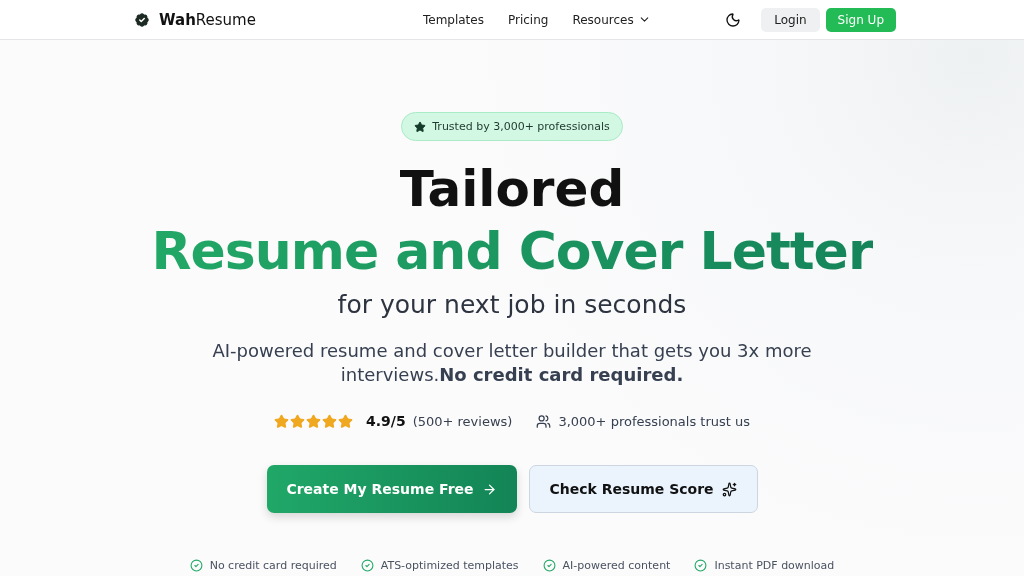  Describe the element at coordinates (489, 489) in the screenshot. I see `arrow-right-icon` at that location.